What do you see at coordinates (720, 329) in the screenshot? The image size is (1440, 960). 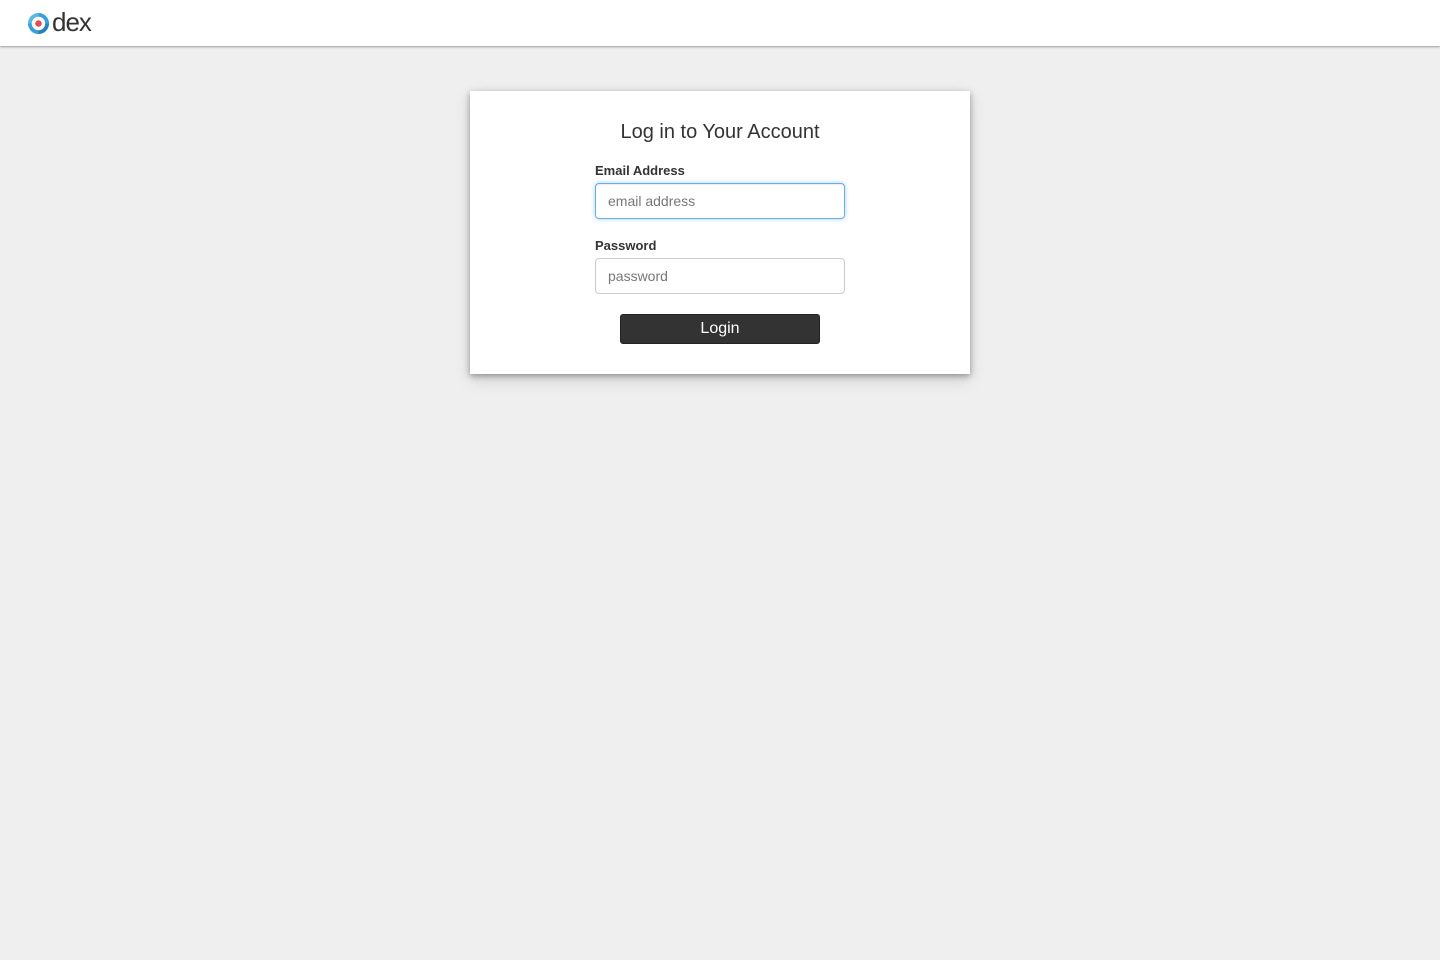 I see `login-button: Login` at bounding box center [720, 329].